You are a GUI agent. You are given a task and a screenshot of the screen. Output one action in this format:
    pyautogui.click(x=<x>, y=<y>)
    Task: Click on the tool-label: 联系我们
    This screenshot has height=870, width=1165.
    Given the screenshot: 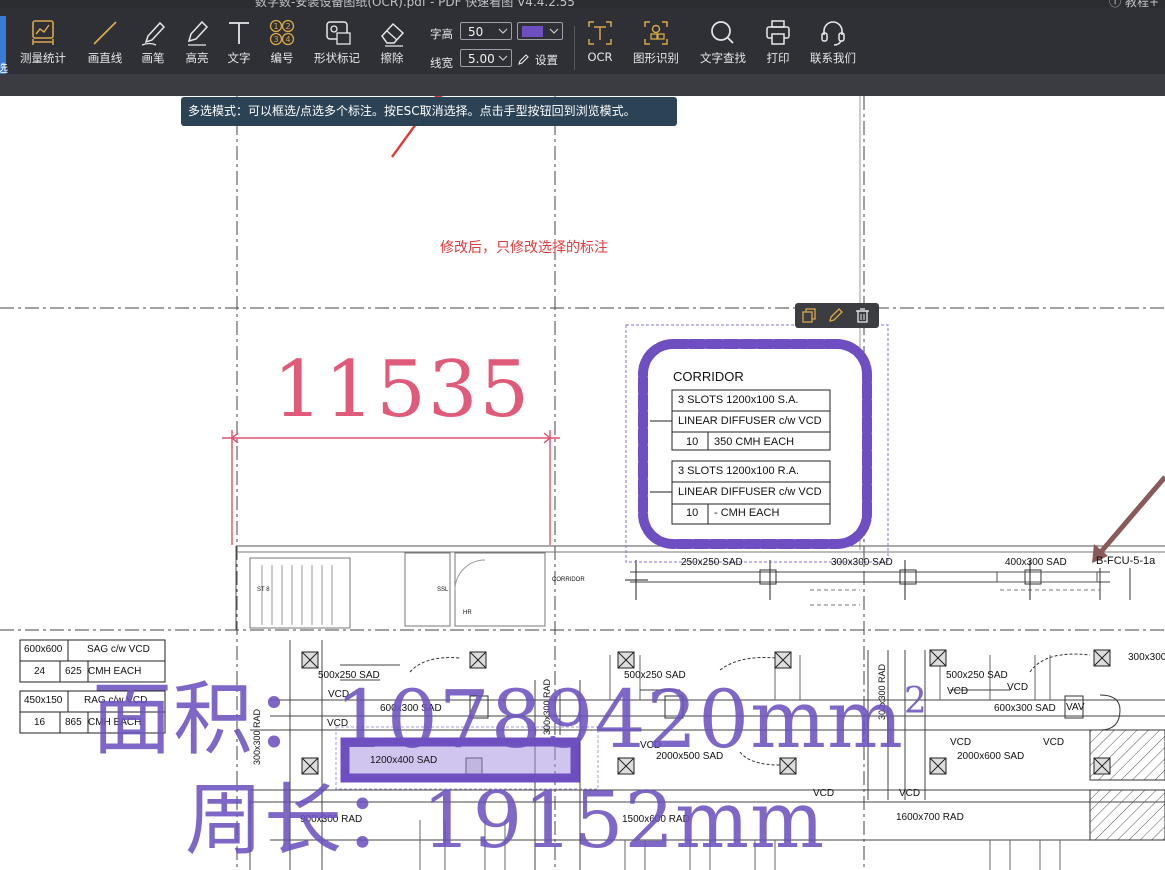 What is the action you would take?
    pyautogui.click(x=833, y=58)
    